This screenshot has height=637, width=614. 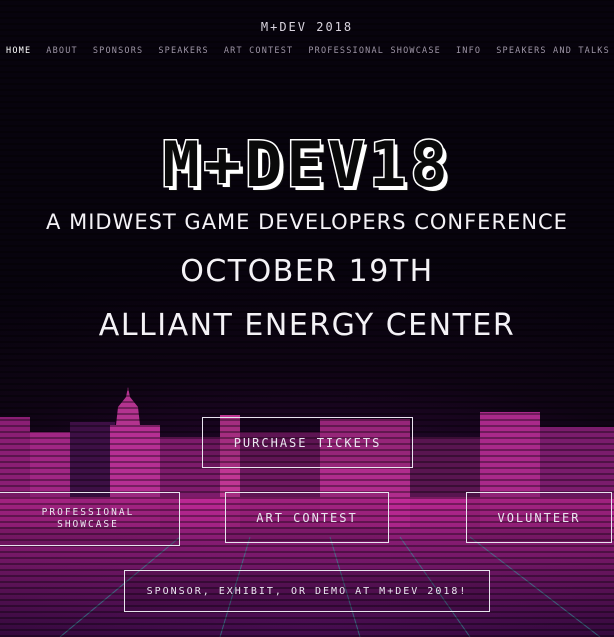 I want to click on showcase-label-line1: PROFESSIONAL, so click(x=88, y=512).